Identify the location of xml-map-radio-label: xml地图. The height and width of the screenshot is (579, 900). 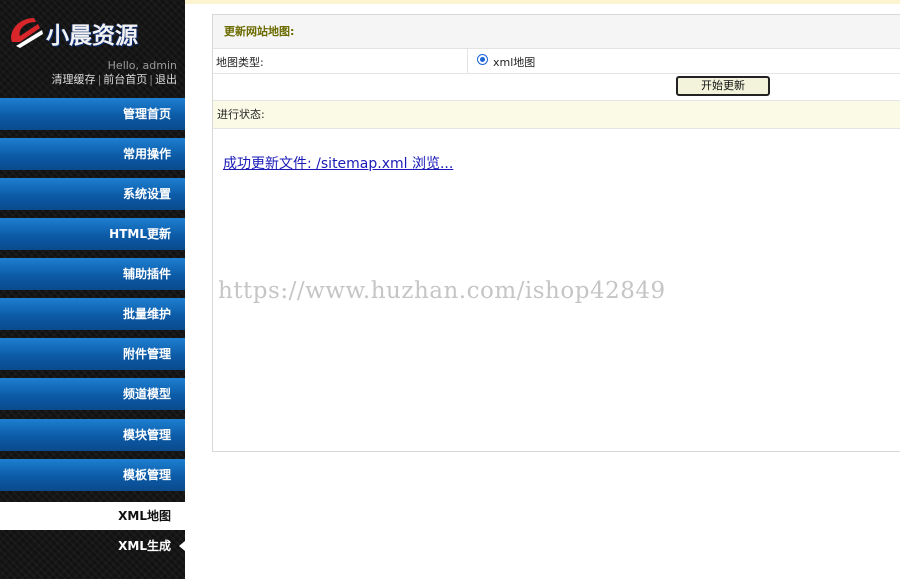
(514, 62).